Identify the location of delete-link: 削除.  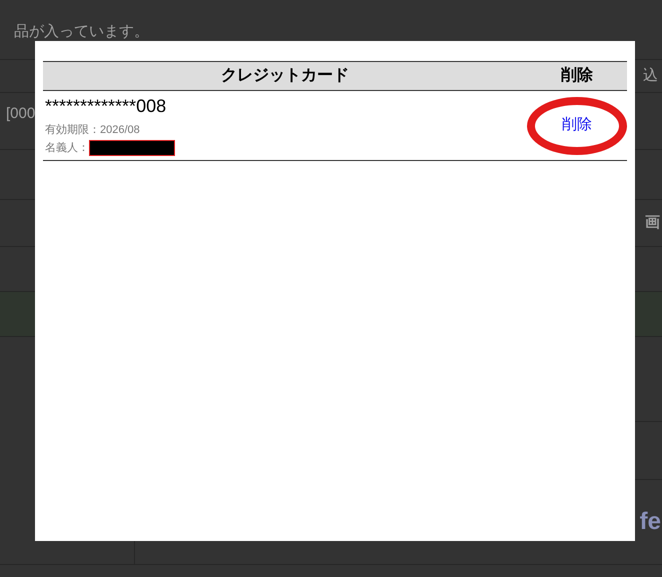
(577, 125).